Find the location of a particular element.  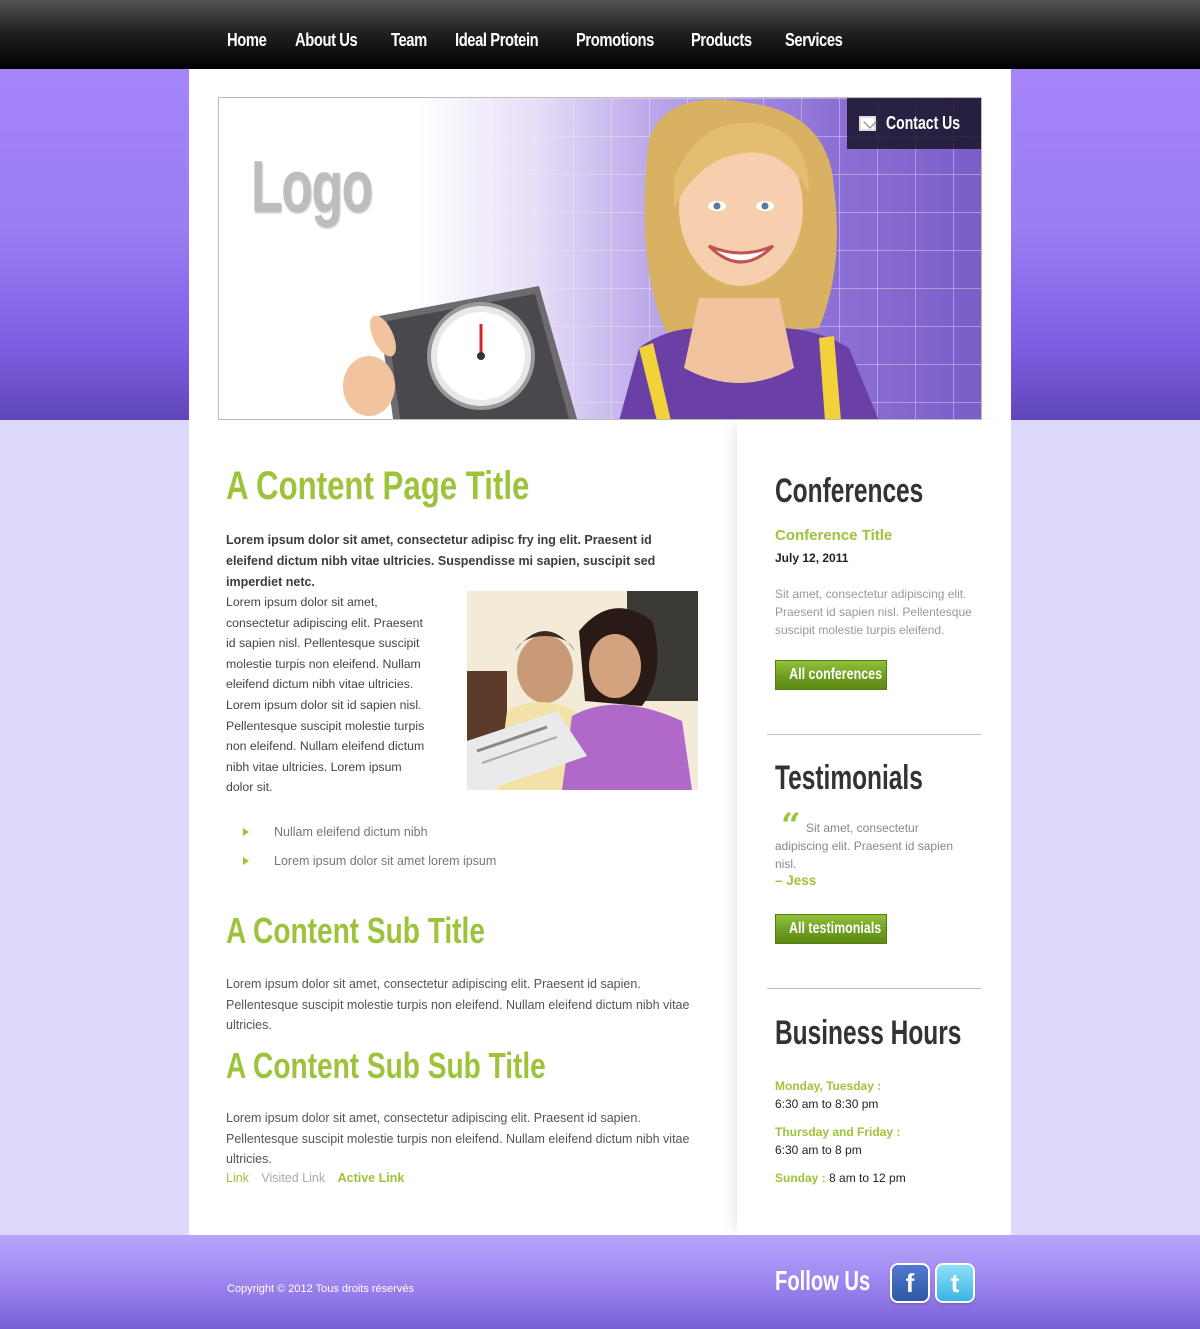

couple-photo is located at coordinates (582, 690).